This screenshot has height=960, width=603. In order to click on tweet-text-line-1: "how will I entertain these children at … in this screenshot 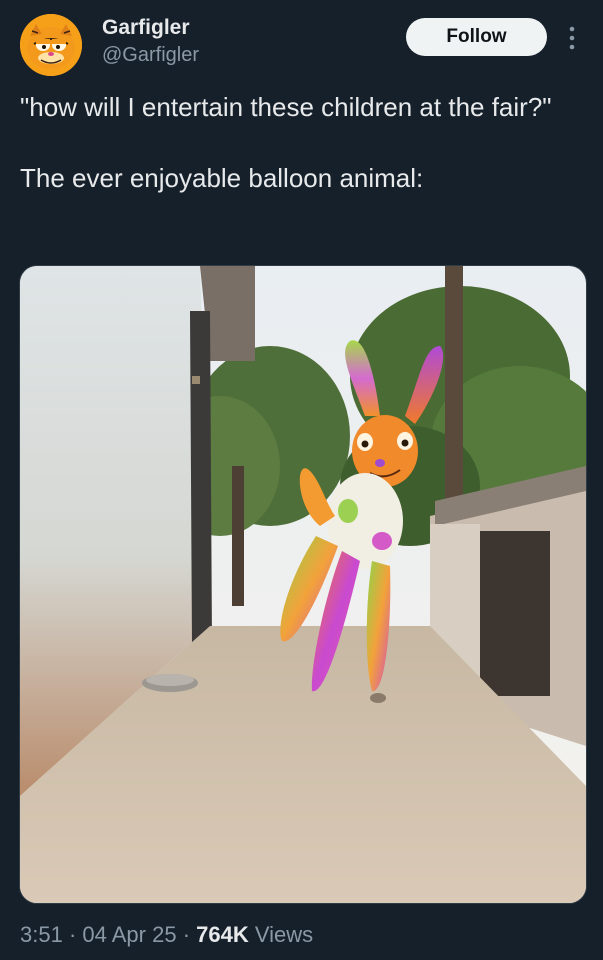, I will do `click(286, 107)`.